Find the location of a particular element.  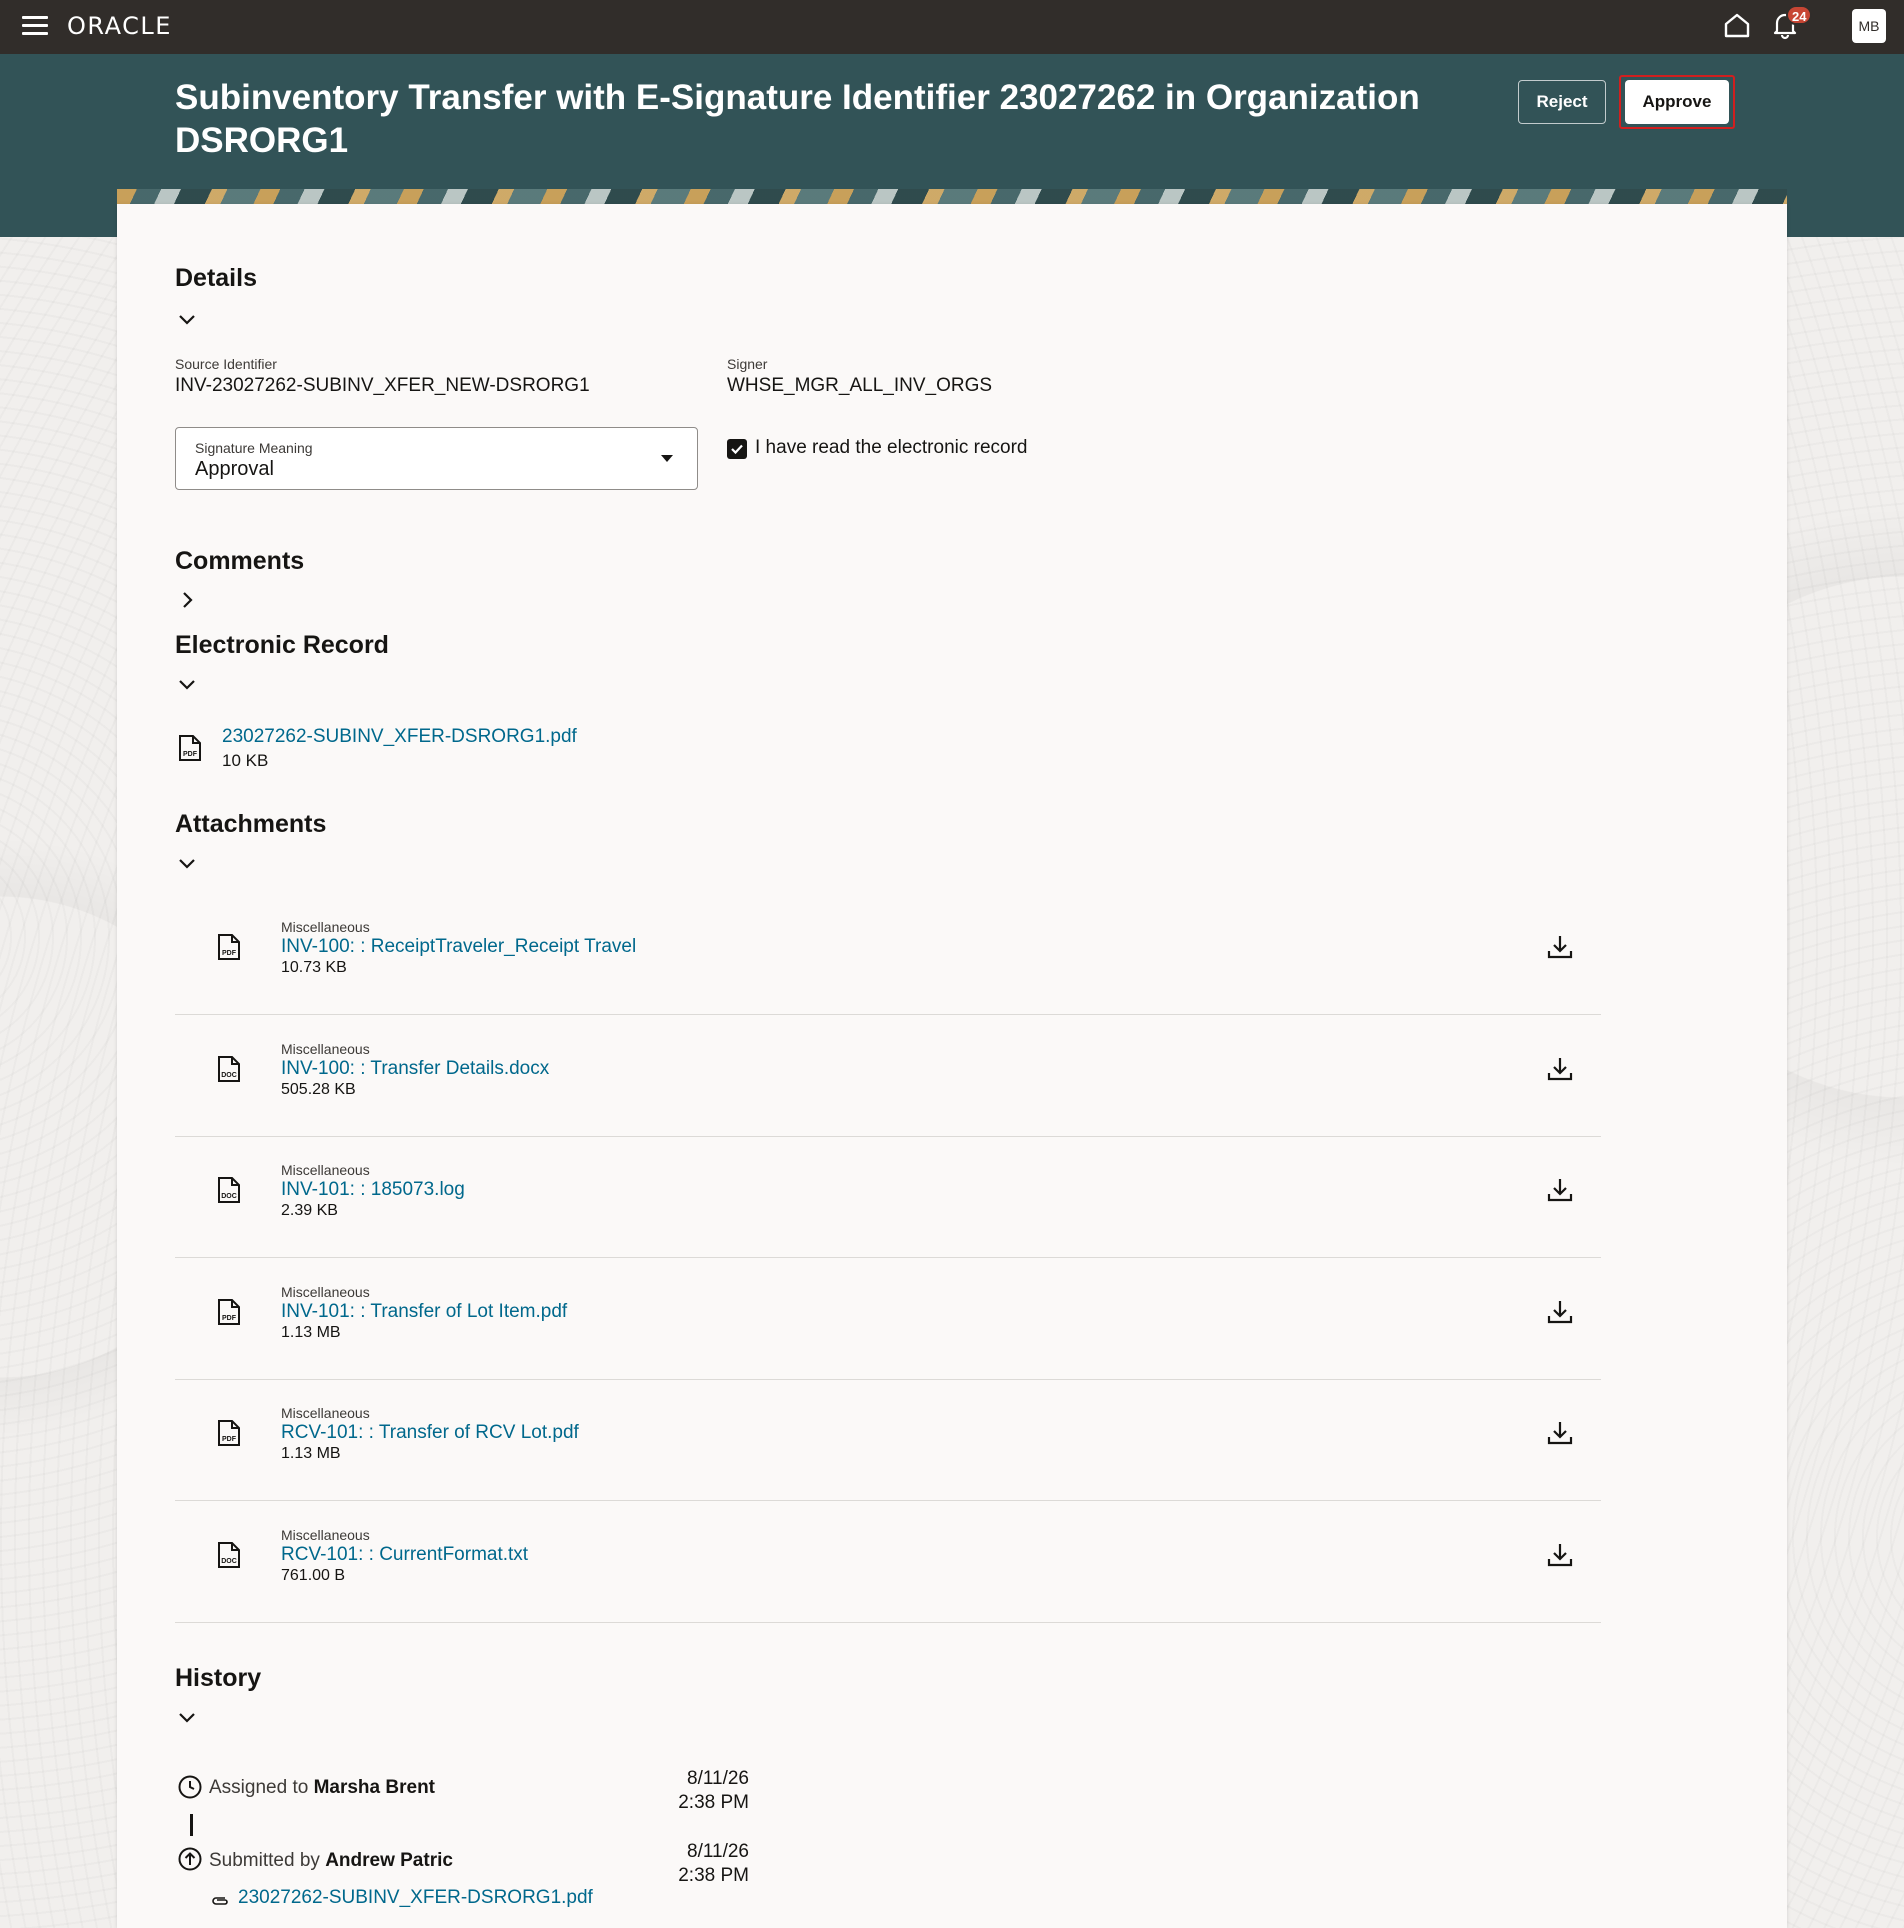

read-record-checkbox-label: I have read the electronic record is located at coordinates (891, 448).